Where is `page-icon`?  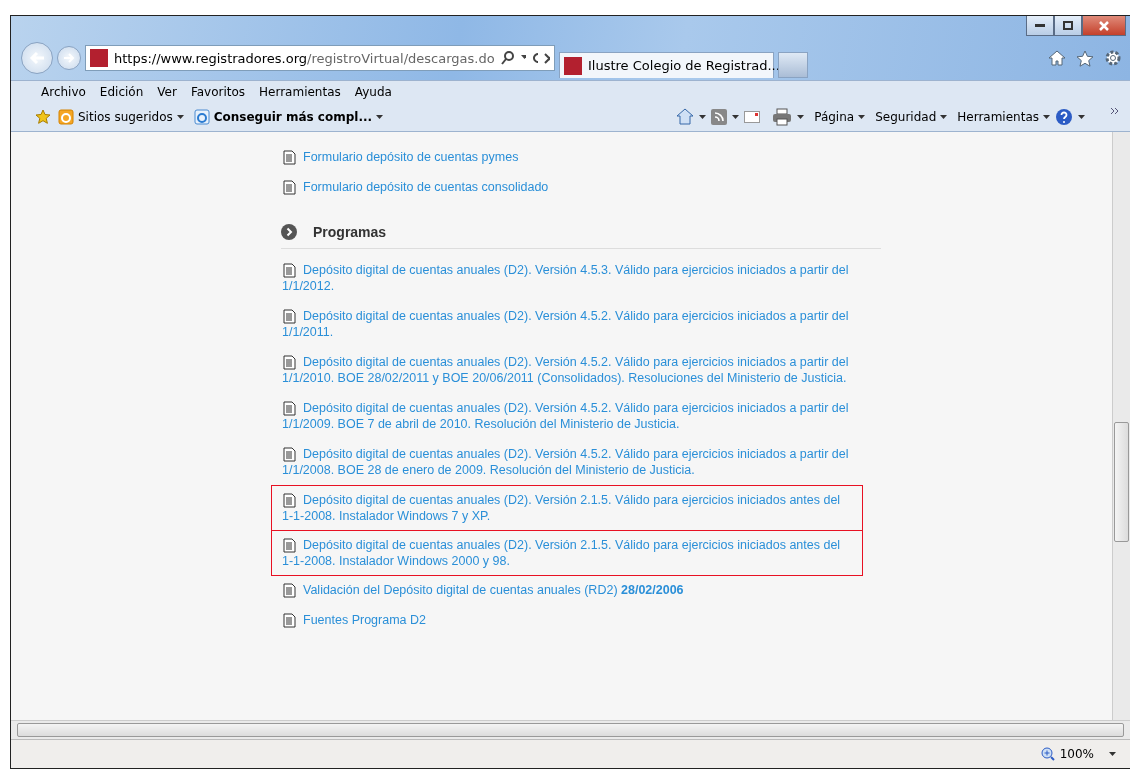
page-icon is located at coordinates (201, 117).